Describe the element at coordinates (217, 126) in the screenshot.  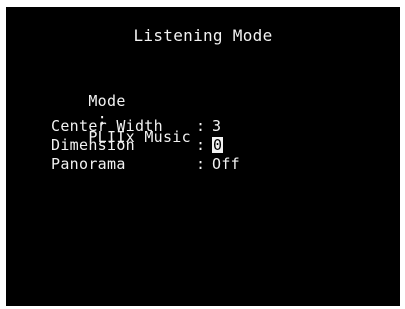
I see `setting-value: 3` at that location.